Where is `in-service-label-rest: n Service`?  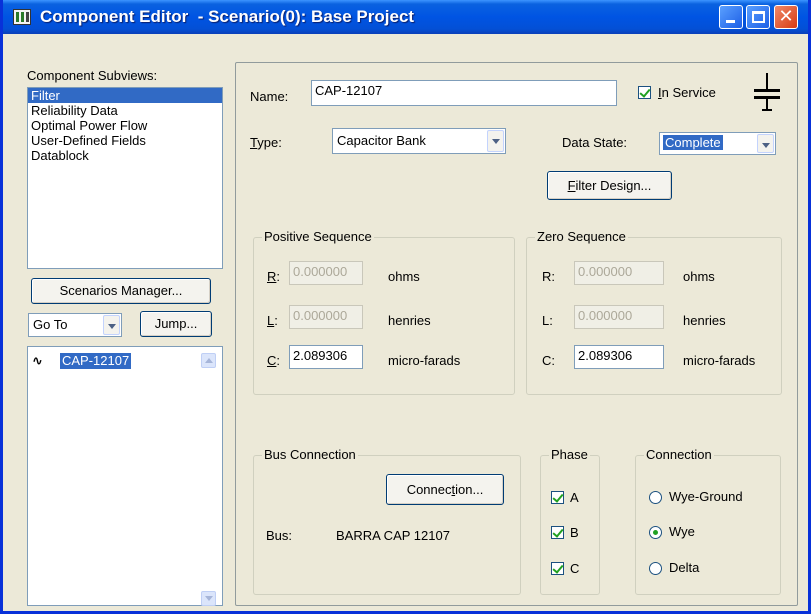
in-service-label-rest: n Service is located at coordinates (688, 92).